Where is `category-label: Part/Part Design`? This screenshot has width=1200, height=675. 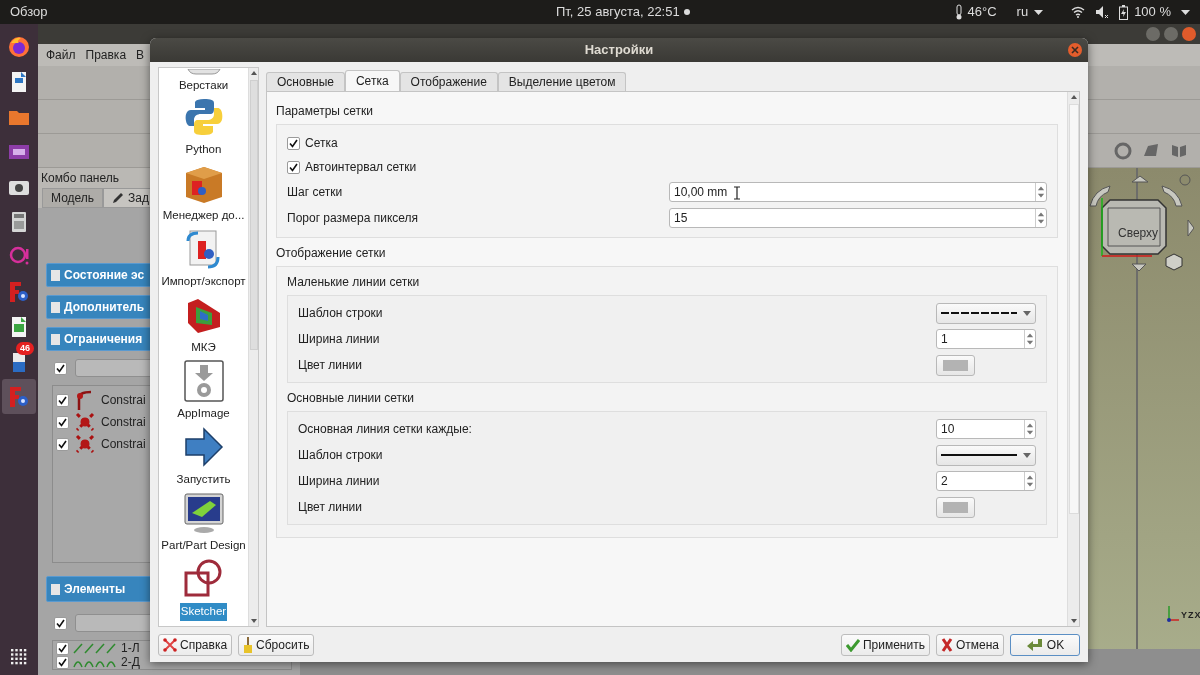
category-label: Part/Part Design is located at coordinates (203, 546).